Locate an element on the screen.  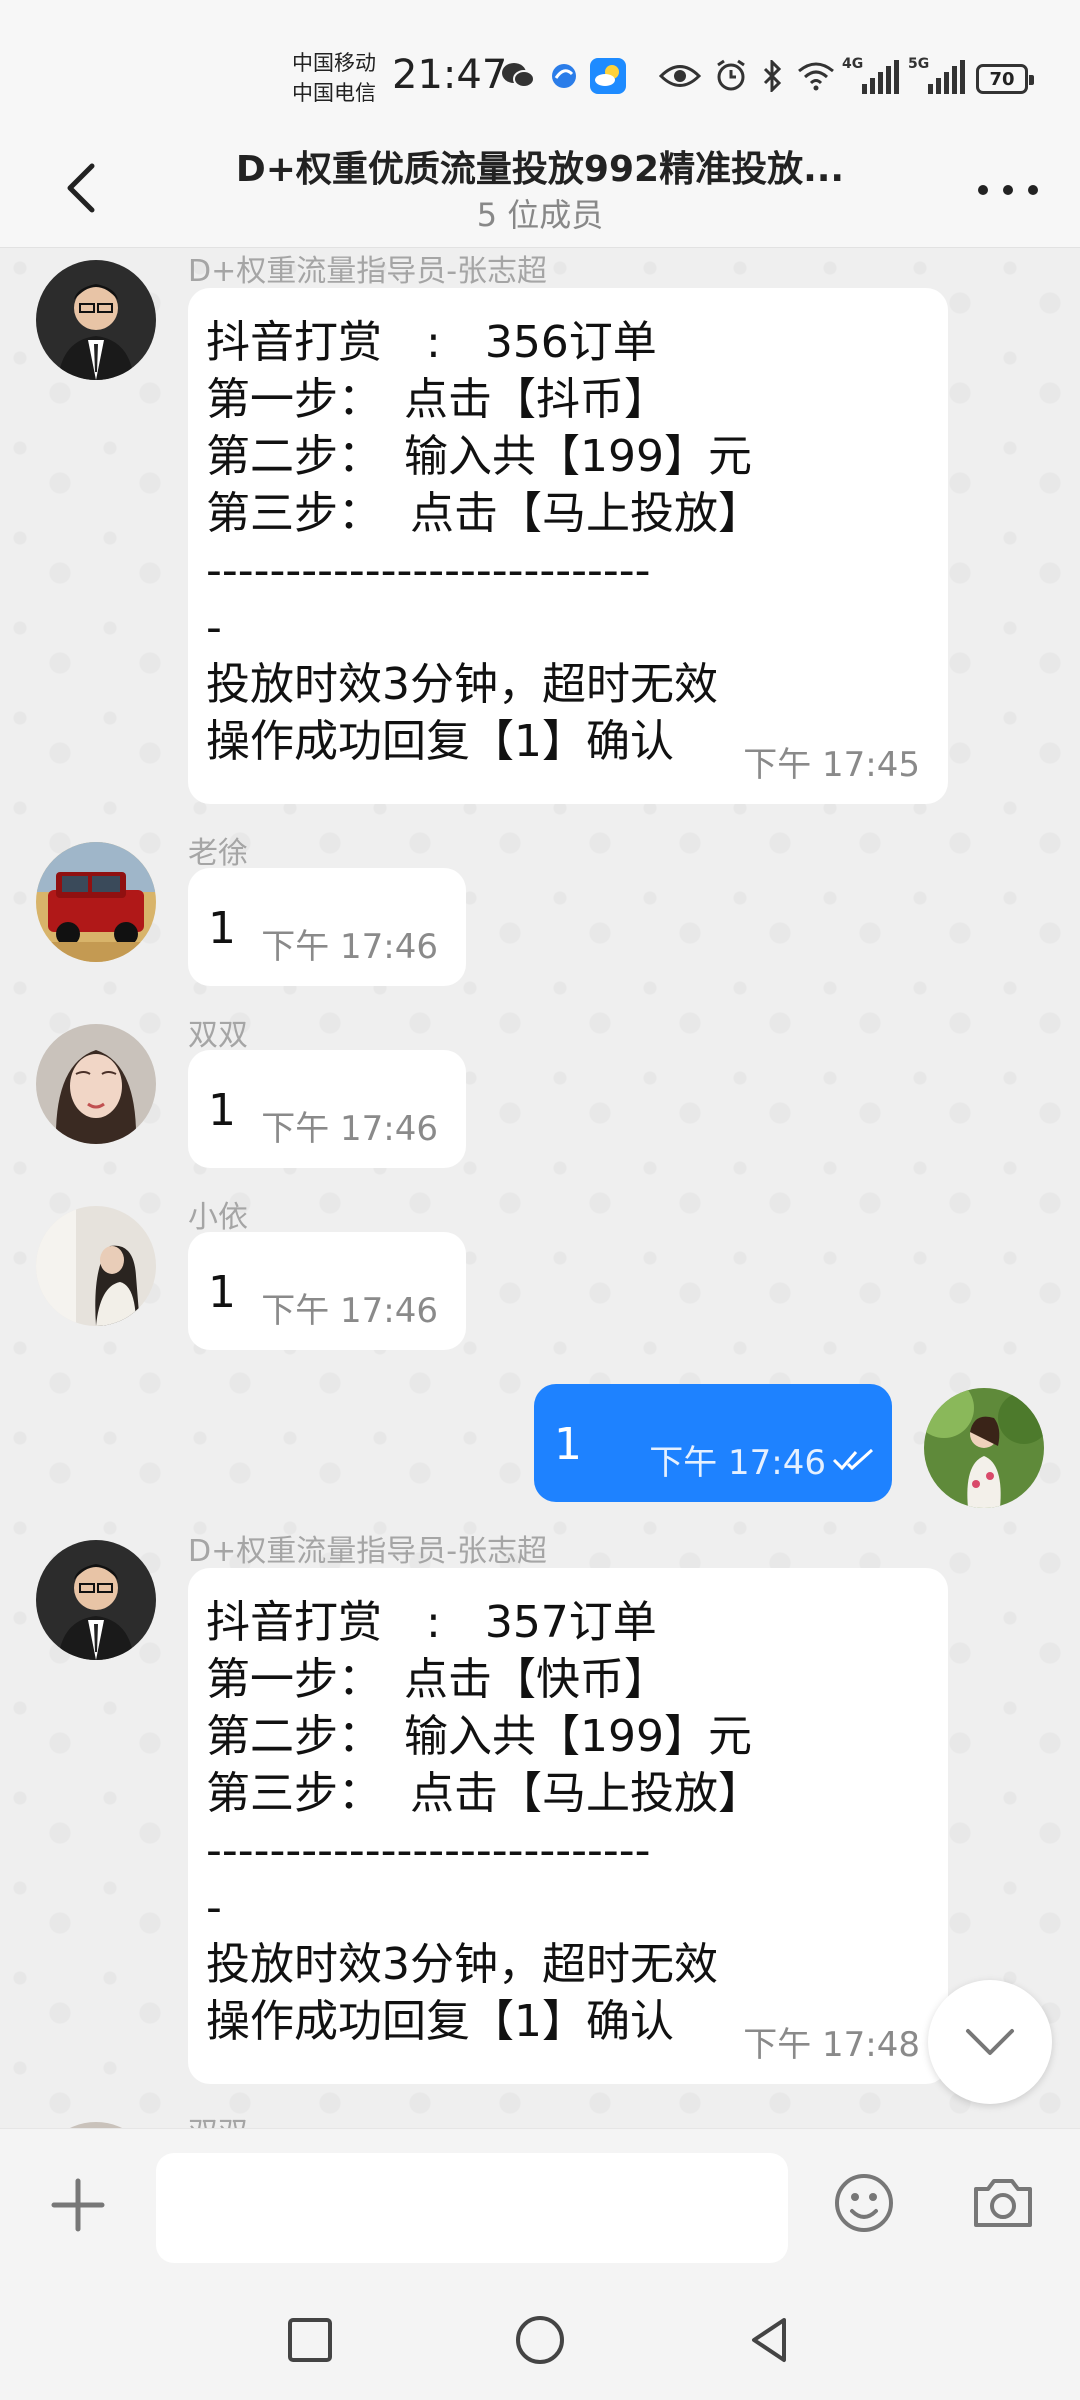
back-nav-button is located at coordinates (770, 2340).